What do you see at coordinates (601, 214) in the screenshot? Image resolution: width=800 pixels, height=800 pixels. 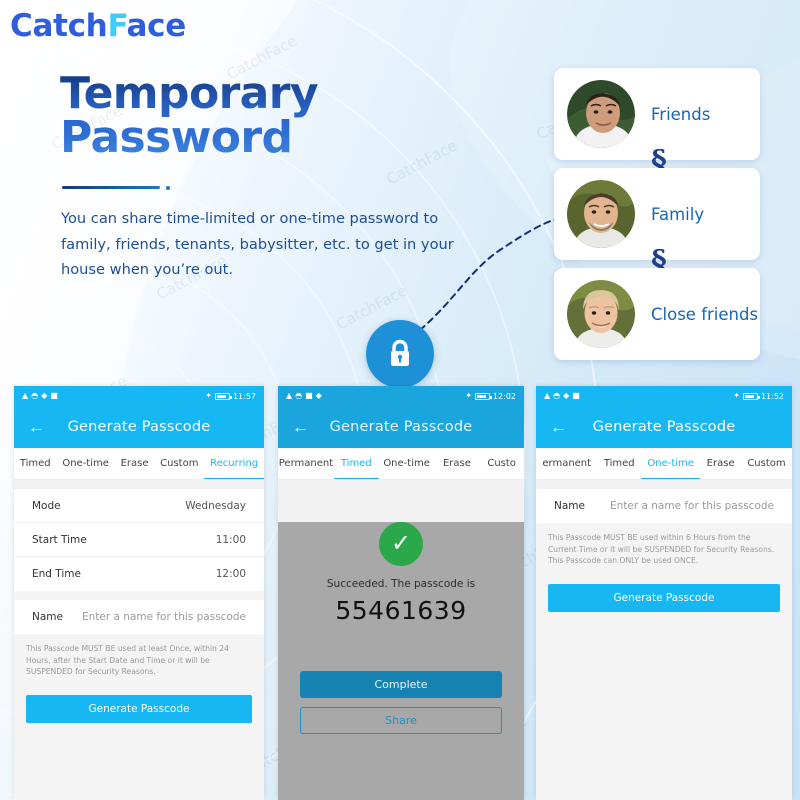 I see `avatar-family` at bounding box center [601, 214].